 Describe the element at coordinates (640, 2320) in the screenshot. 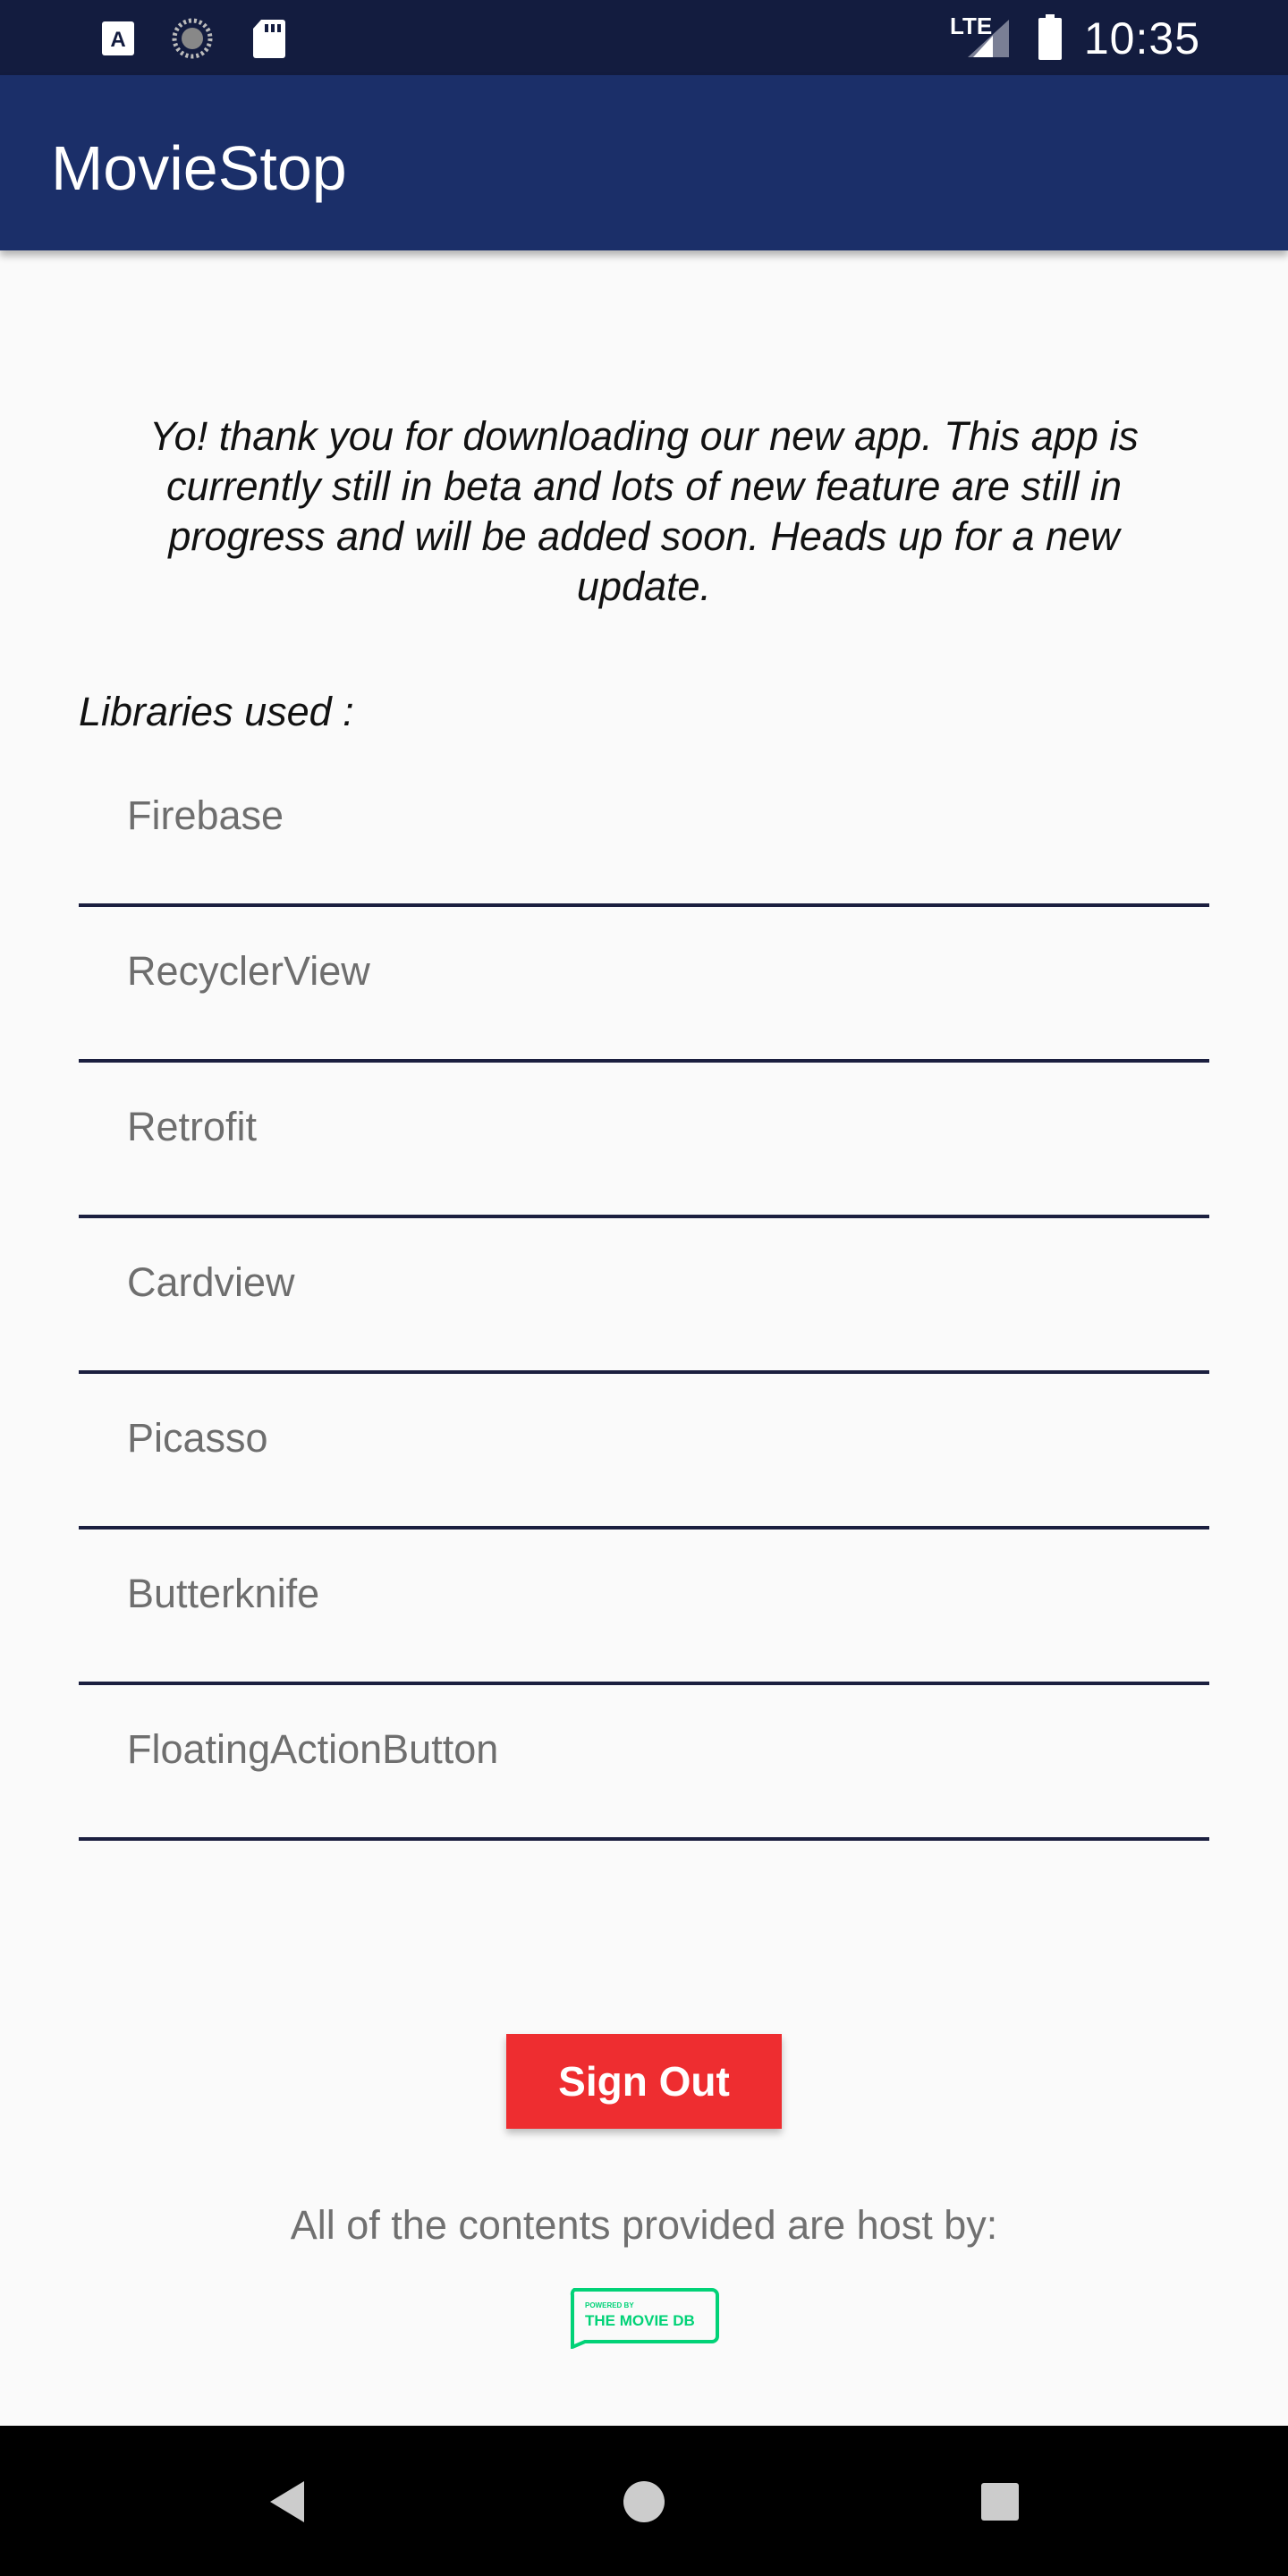

I see `logo-name: THE MOVIE DB` at that location.